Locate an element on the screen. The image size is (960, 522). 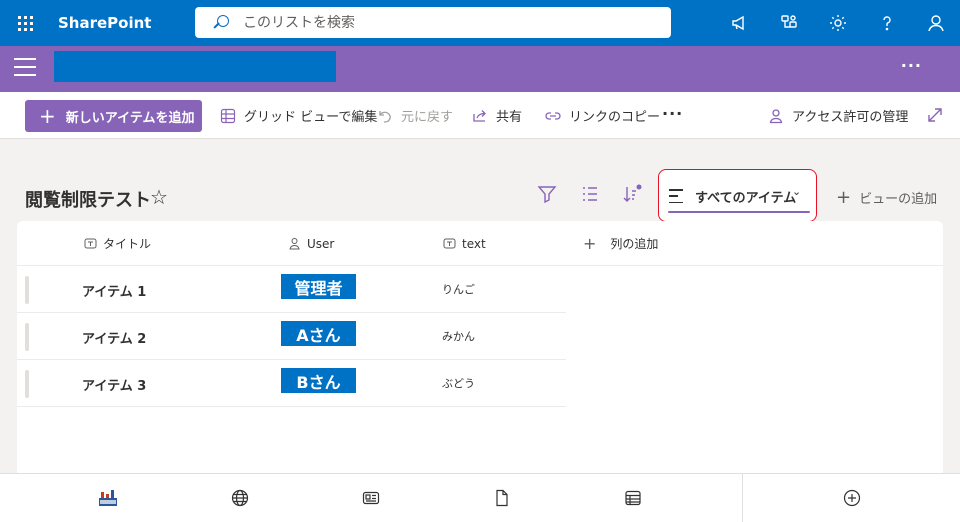
grid-icon is located at coordinates (228, 115).